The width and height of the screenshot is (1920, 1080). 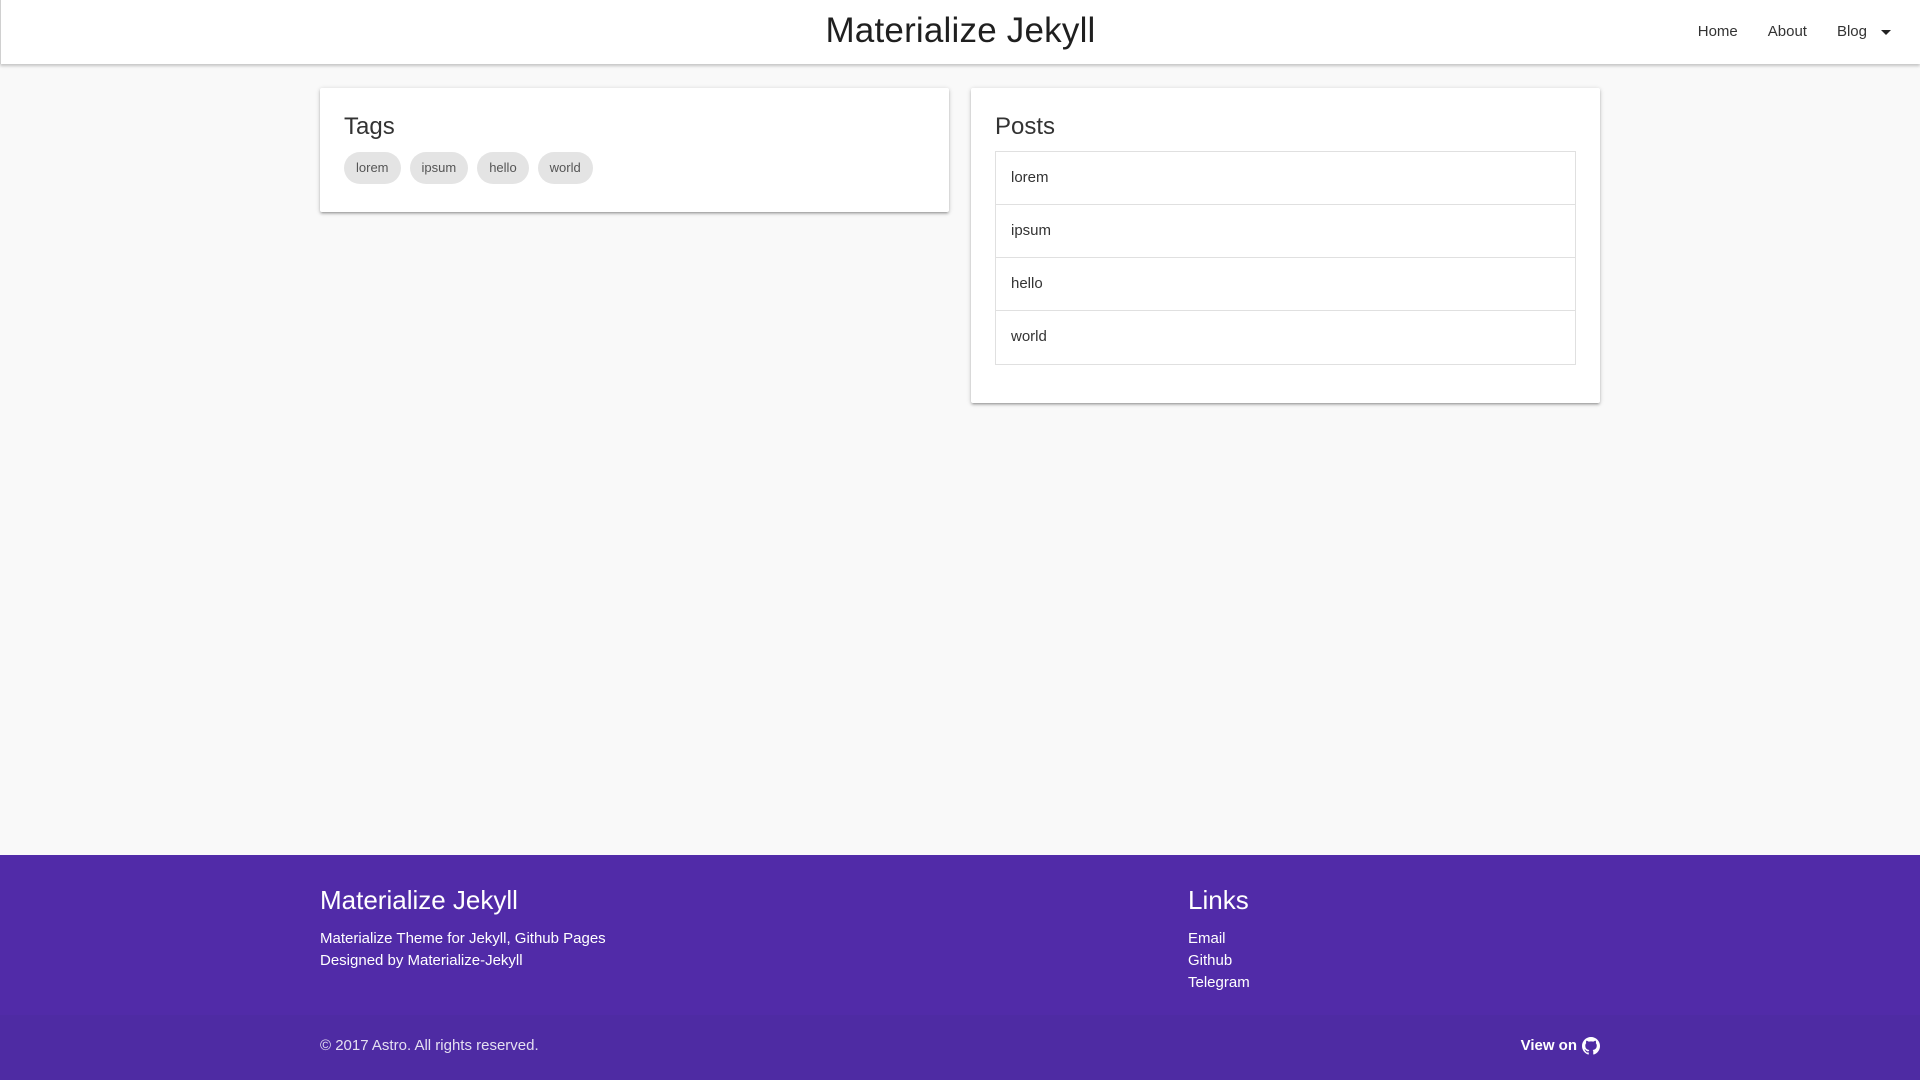 I want to click on top-navbar: Materialize Jekyll Home About Blog, so click(x=960, y=32).